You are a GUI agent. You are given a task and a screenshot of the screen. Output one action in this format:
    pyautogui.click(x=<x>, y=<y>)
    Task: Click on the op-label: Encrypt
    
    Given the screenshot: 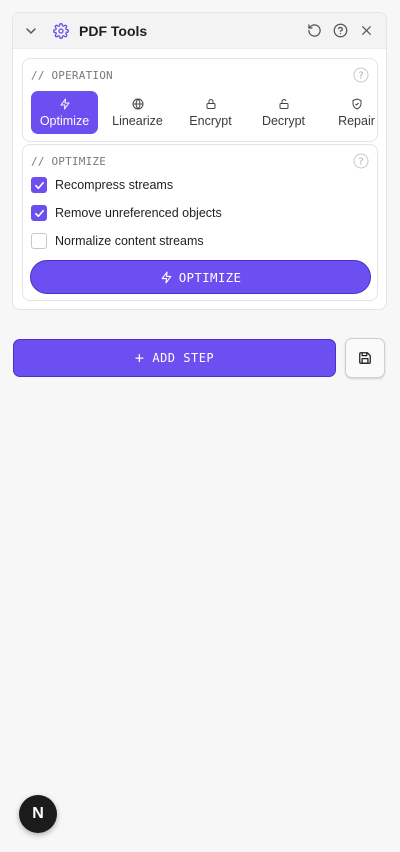 What is the action you would take?
    pyautogui.click(x=210, y=120)
    